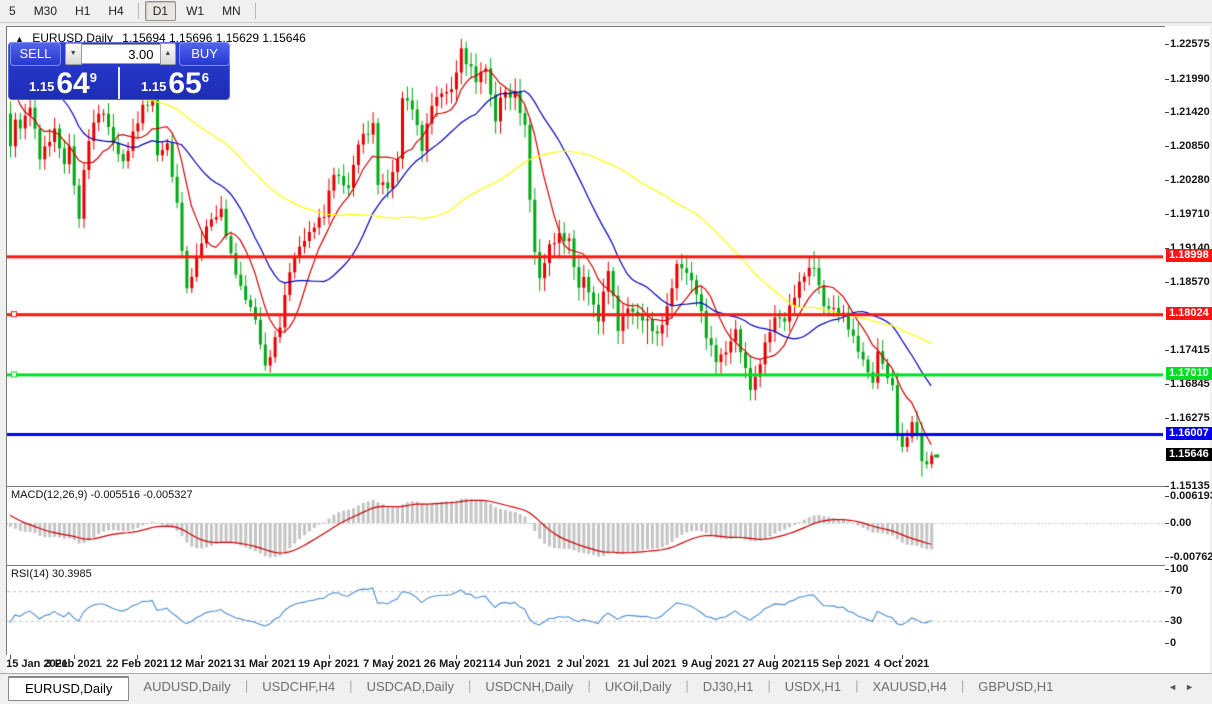 This screenshot has height=704, width=1212. I want to click on price-axis-label: 1.17415, so click(1190, 350).